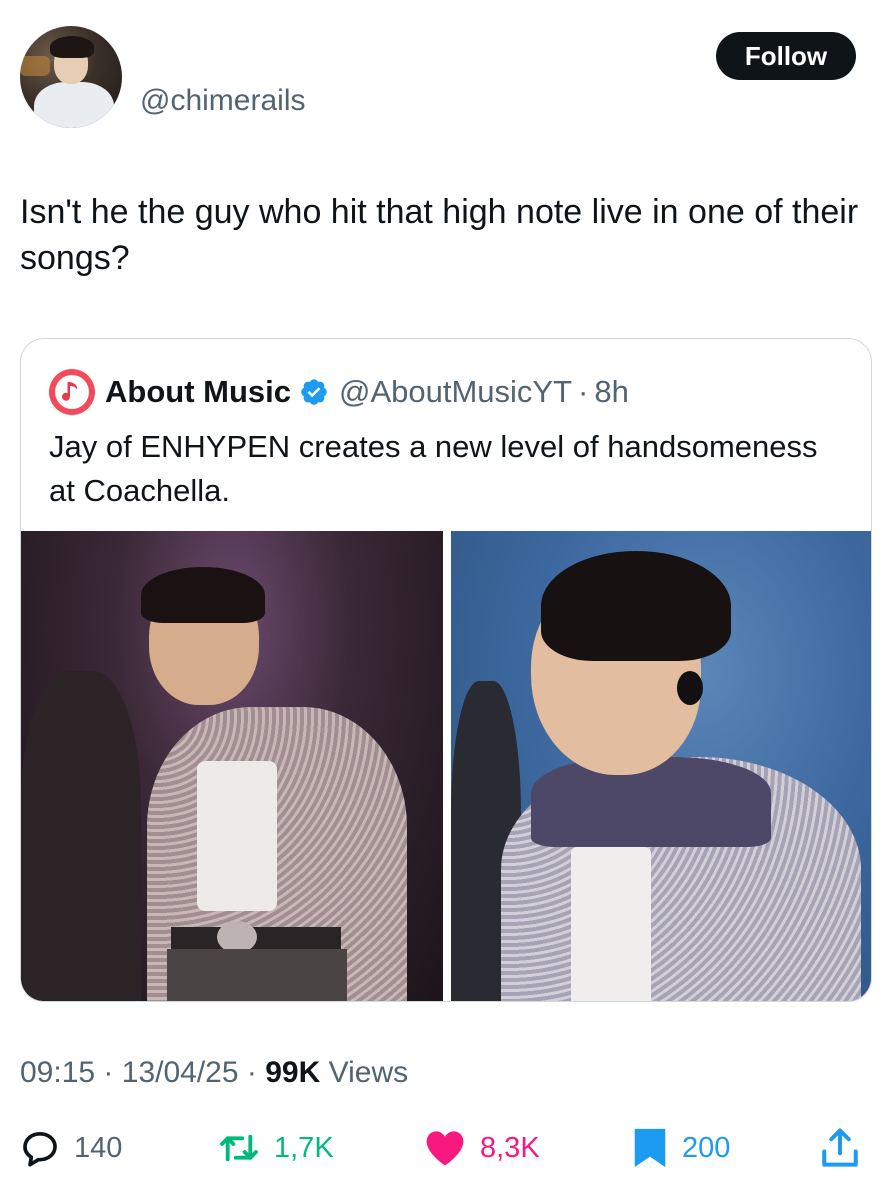 The image size is (892, 1200). Describe the element at coordinates (293, 1072) in the screenshot. I see `views-count: 99K` at that location.